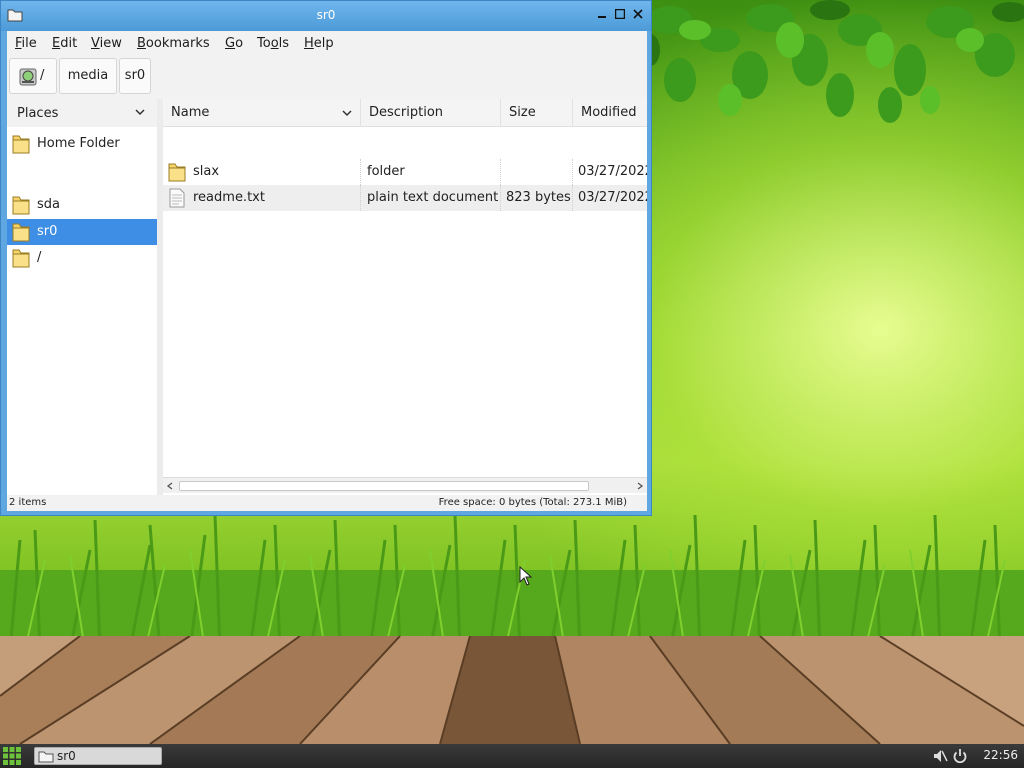 This screenshot has width=1024, height=768. What do you see at coordinates (42, 75) in the screenshot?
I see `crumb-root-label: /` at bounding box center [42, 75].